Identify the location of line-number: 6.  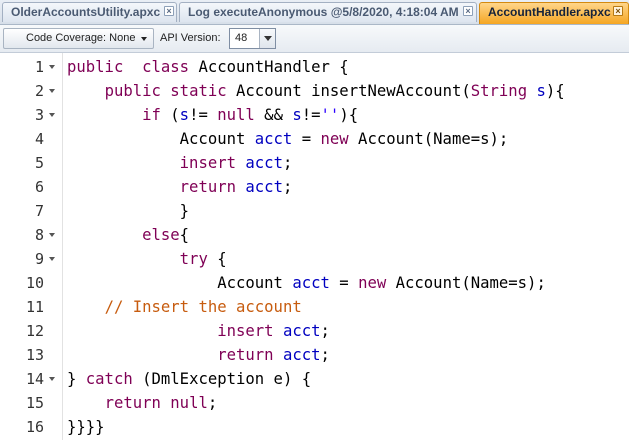
(39, 187).